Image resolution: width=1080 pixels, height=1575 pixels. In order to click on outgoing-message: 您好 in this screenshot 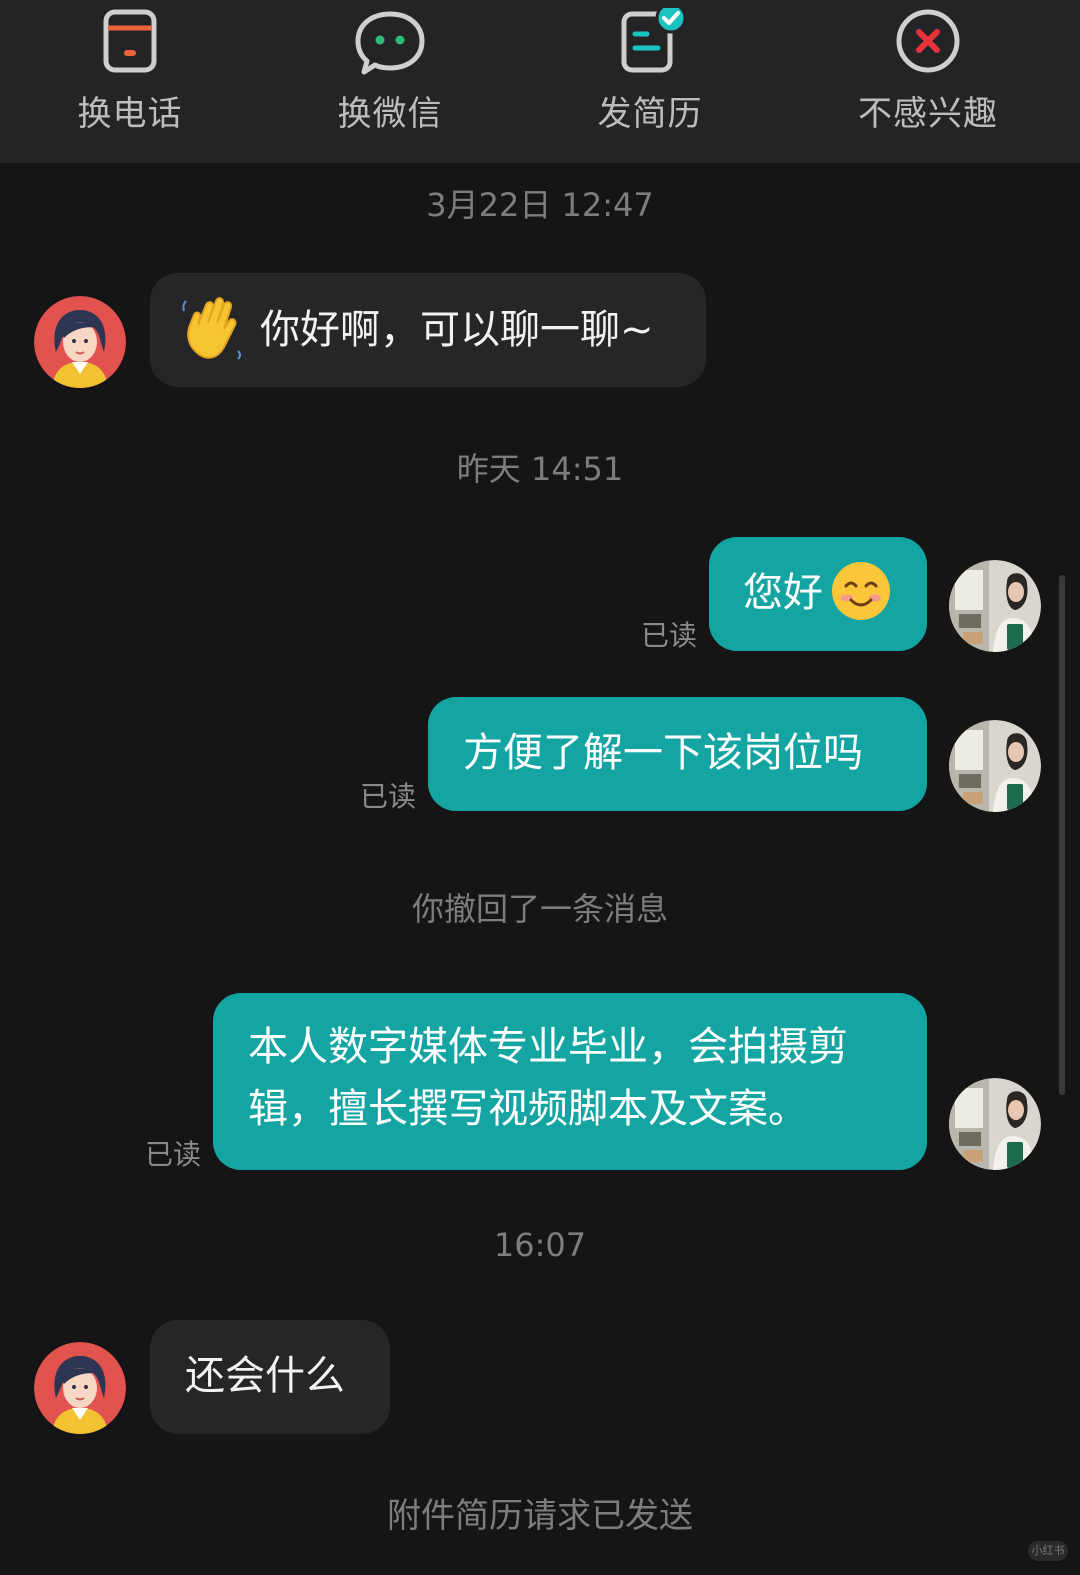, I will do `click(818, 594)`.